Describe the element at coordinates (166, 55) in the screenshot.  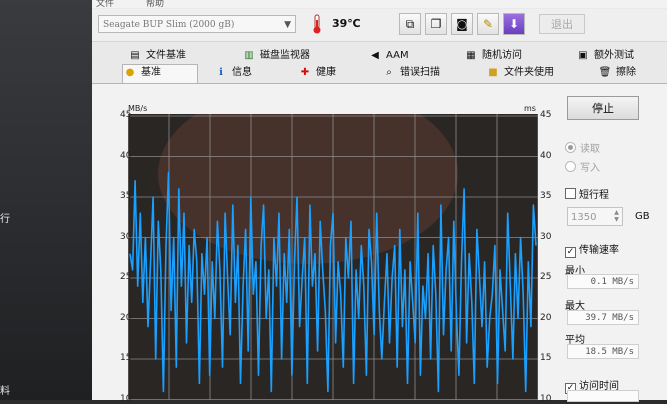
I see `tab-file-benchmark-label: 文件基准` at that location.